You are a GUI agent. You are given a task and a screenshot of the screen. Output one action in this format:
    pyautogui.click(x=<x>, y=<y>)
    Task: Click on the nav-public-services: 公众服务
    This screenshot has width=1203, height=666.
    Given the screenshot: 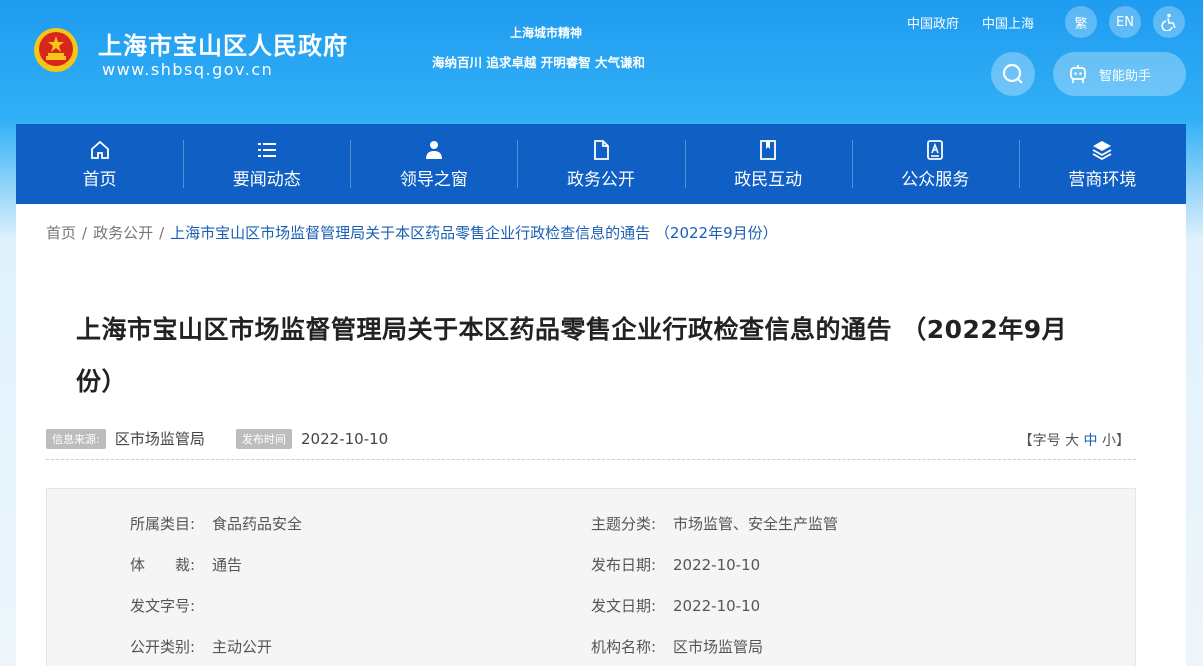 What is the action you would take?
    pyautogui.click(x=935, y=164)
    